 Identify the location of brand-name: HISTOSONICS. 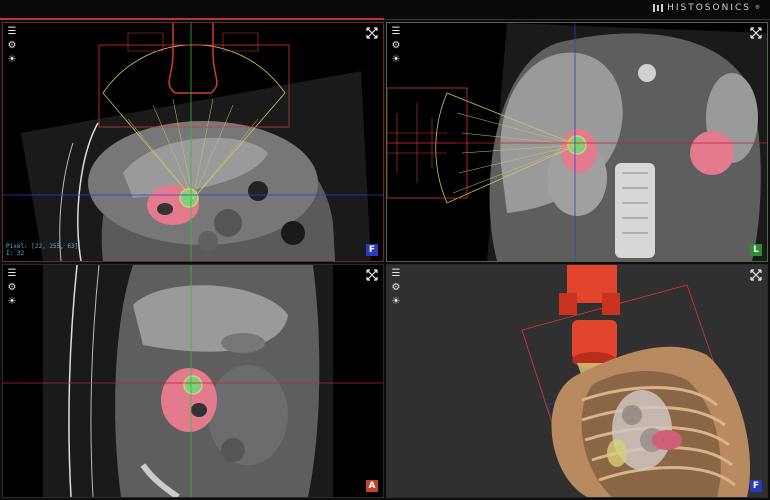
(709, 8).